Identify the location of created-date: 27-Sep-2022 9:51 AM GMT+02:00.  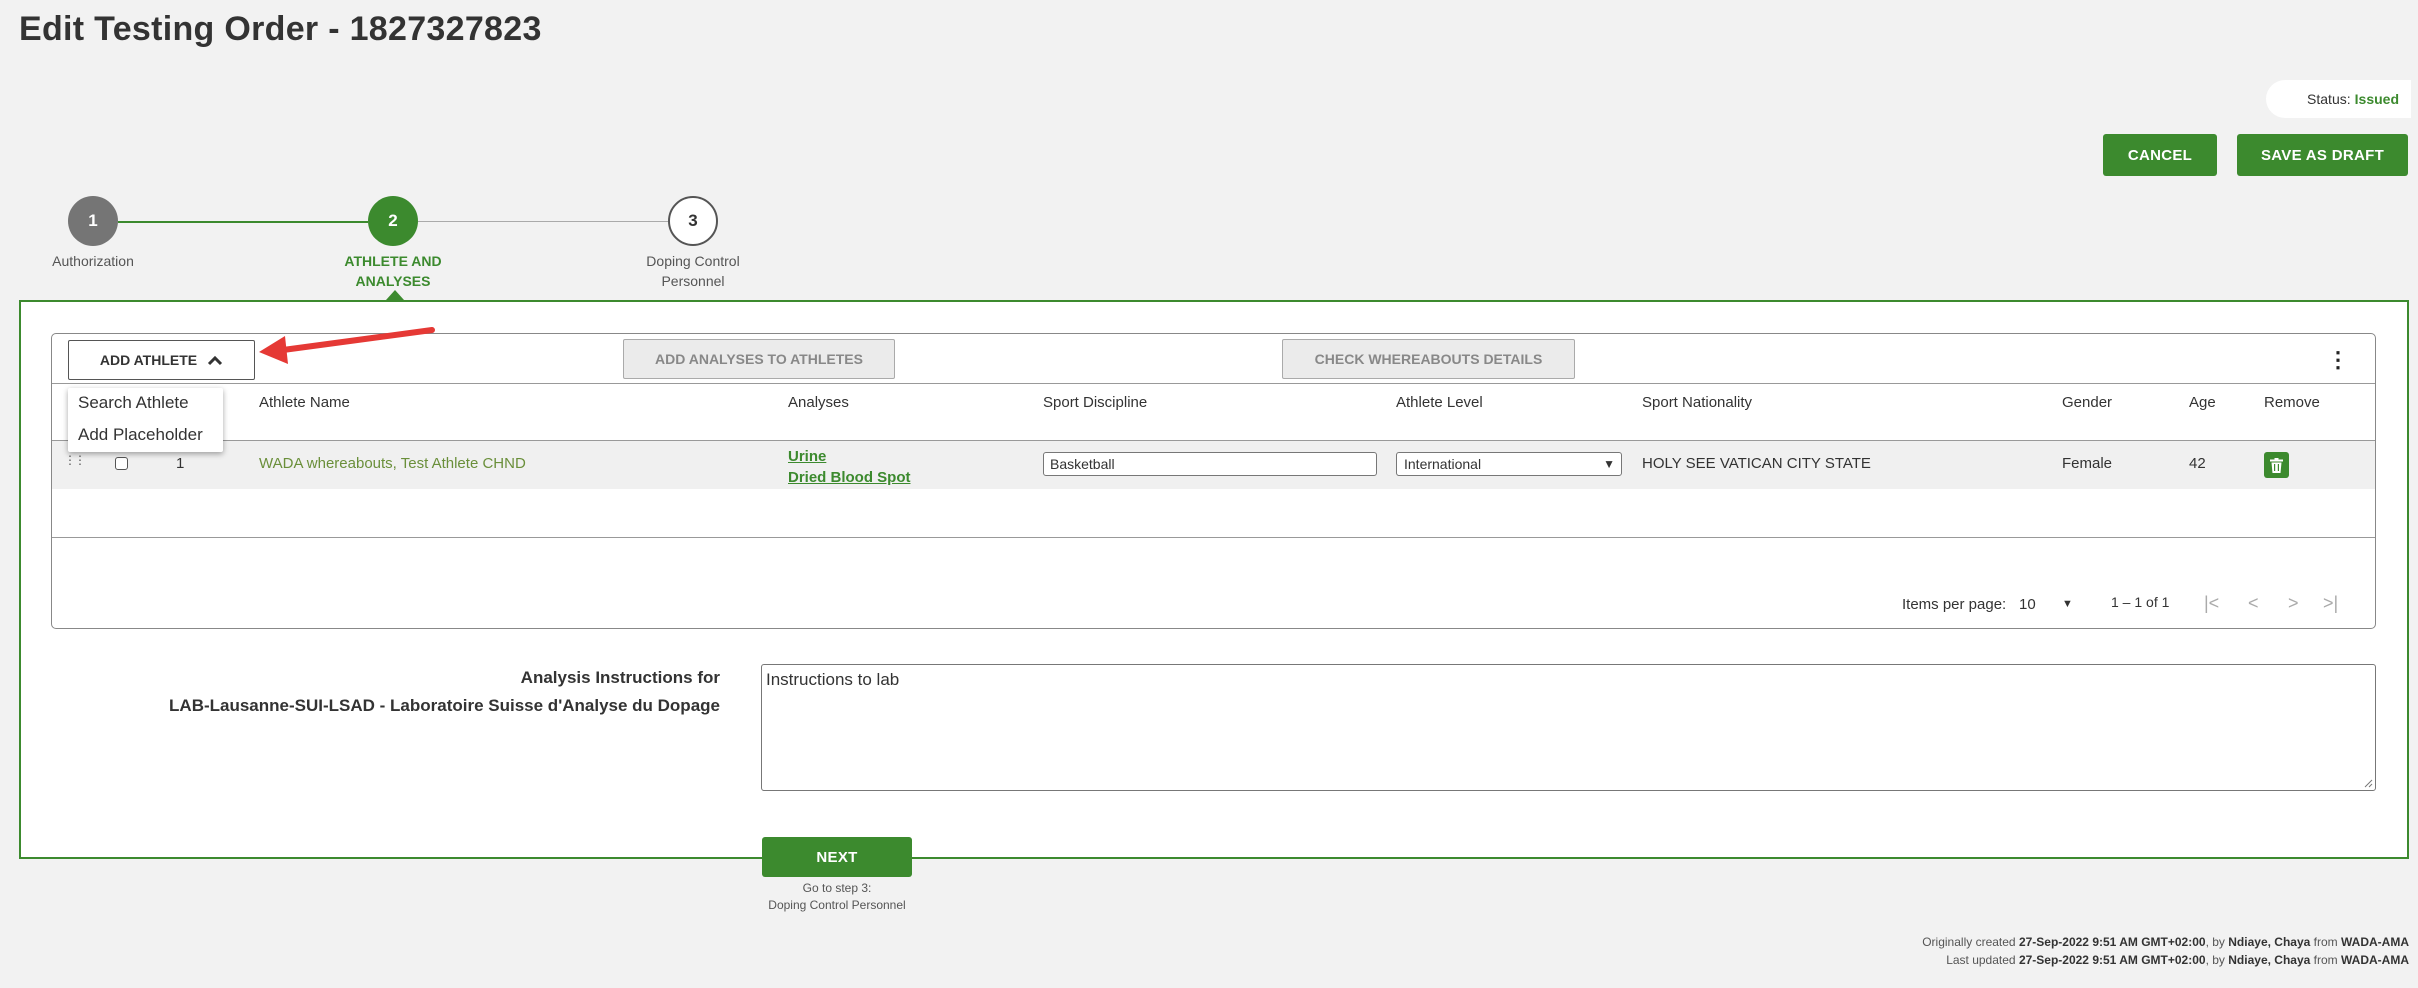
(2112, 942).